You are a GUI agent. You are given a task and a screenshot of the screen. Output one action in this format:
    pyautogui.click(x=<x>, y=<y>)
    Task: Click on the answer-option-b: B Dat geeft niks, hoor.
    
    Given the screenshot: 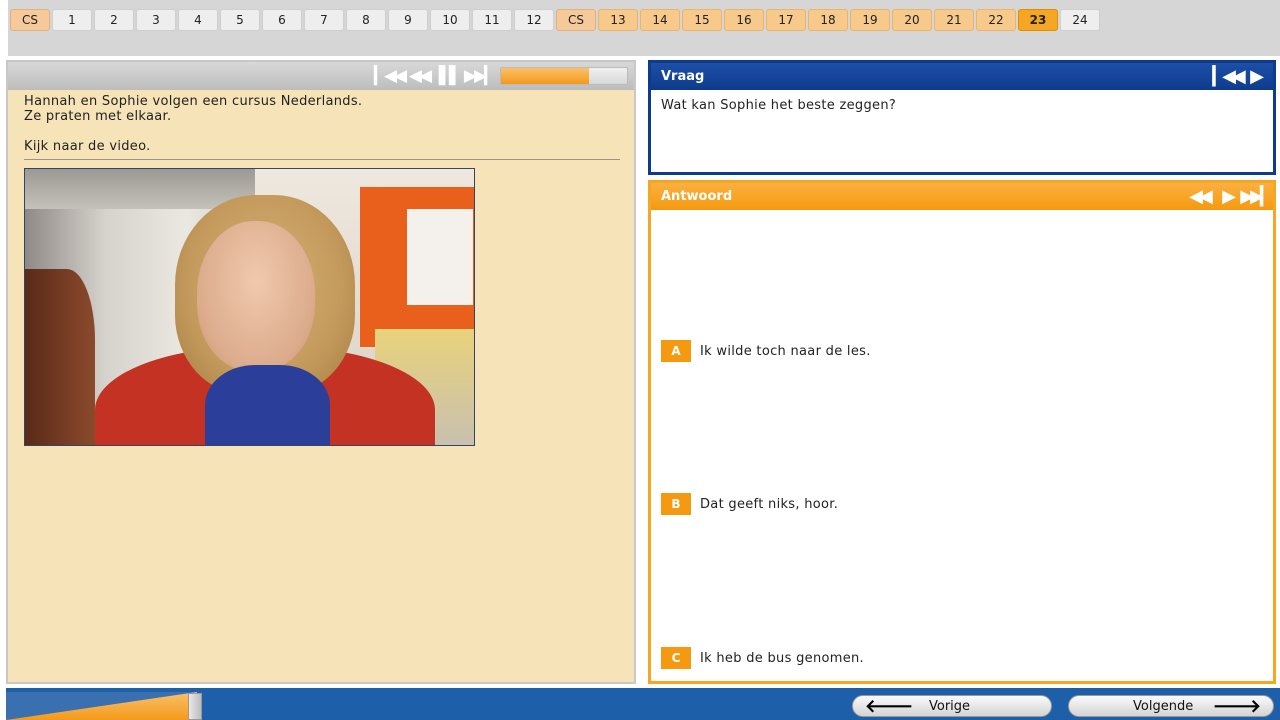 What is the action you would take?
    pyautogui.click(x=749, y=504)
    